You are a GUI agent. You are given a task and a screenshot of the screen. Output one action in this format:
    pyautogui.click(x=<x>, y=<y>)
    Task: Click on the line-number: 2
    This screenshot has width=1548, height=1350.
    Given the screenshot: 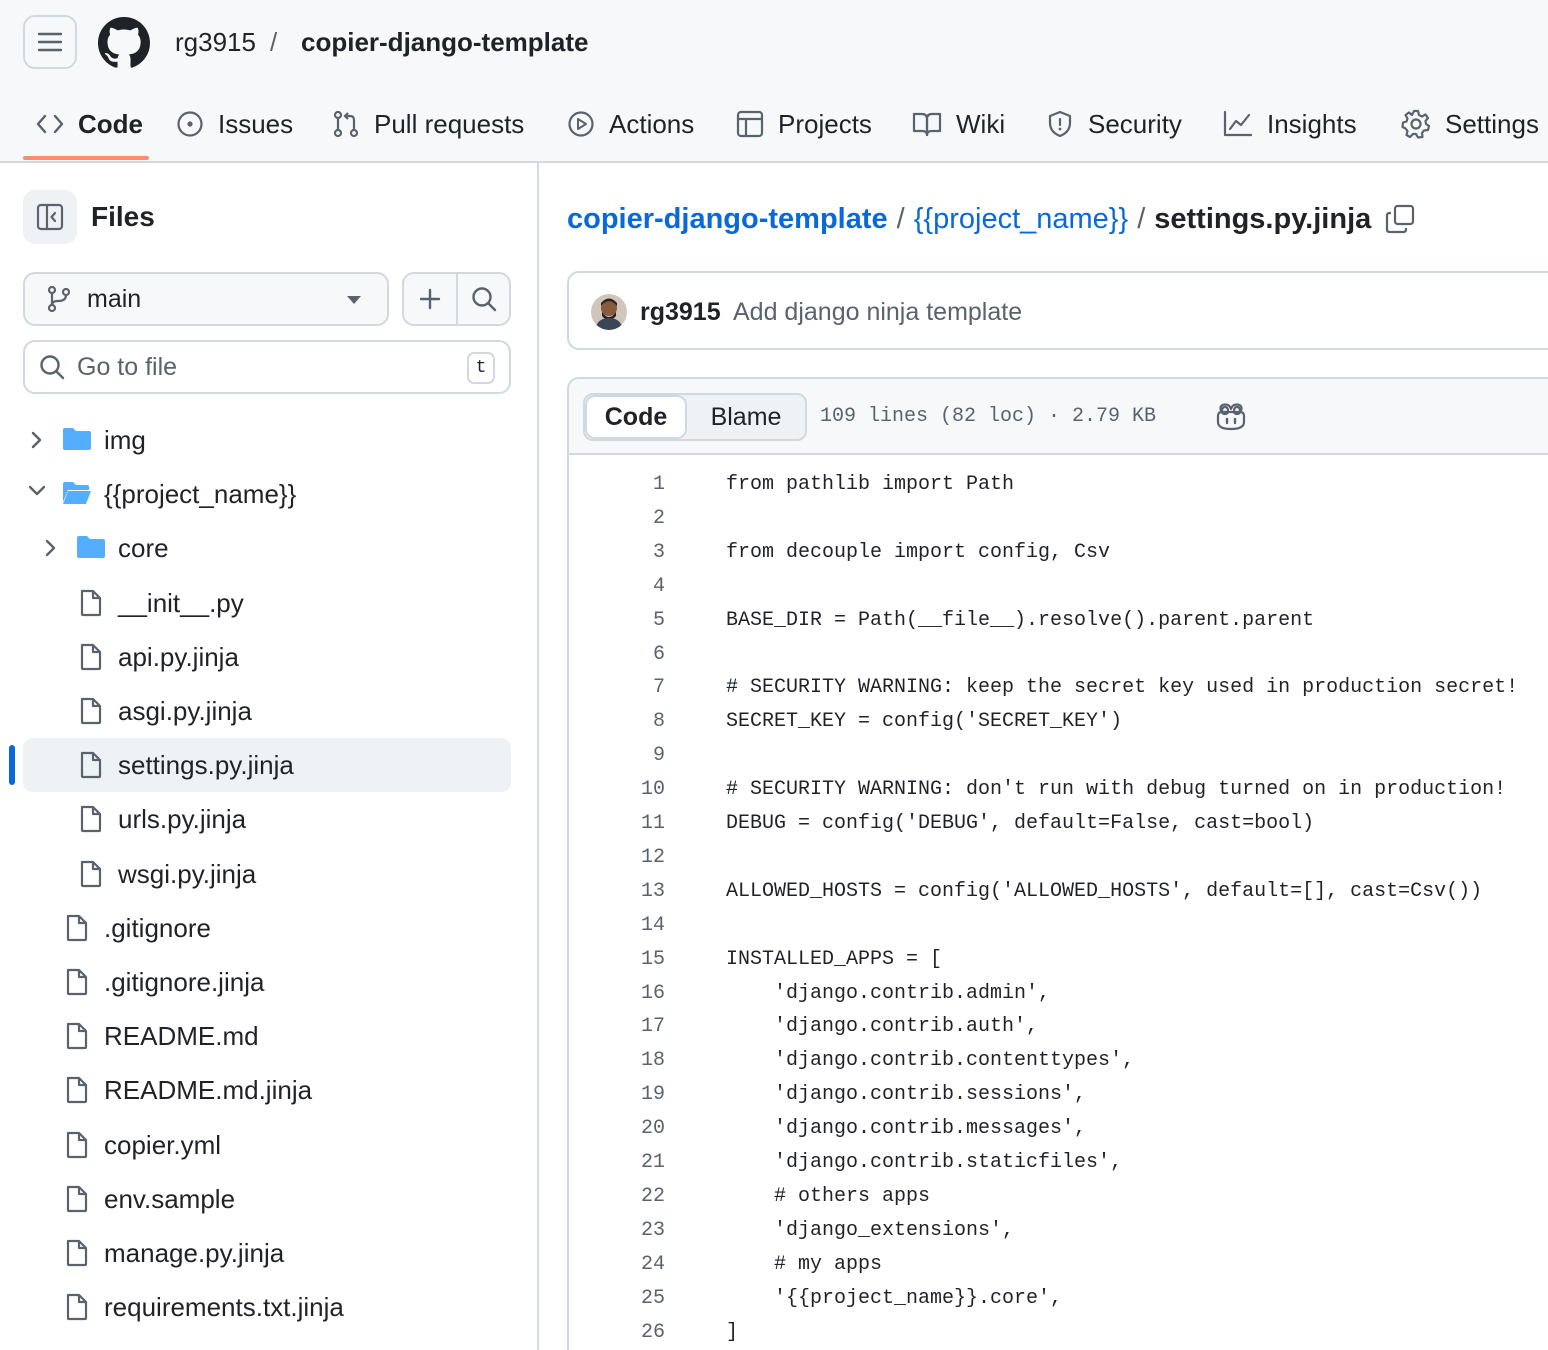 What is the action you would take?
    pyautogui.click(x=617, y=519)
    